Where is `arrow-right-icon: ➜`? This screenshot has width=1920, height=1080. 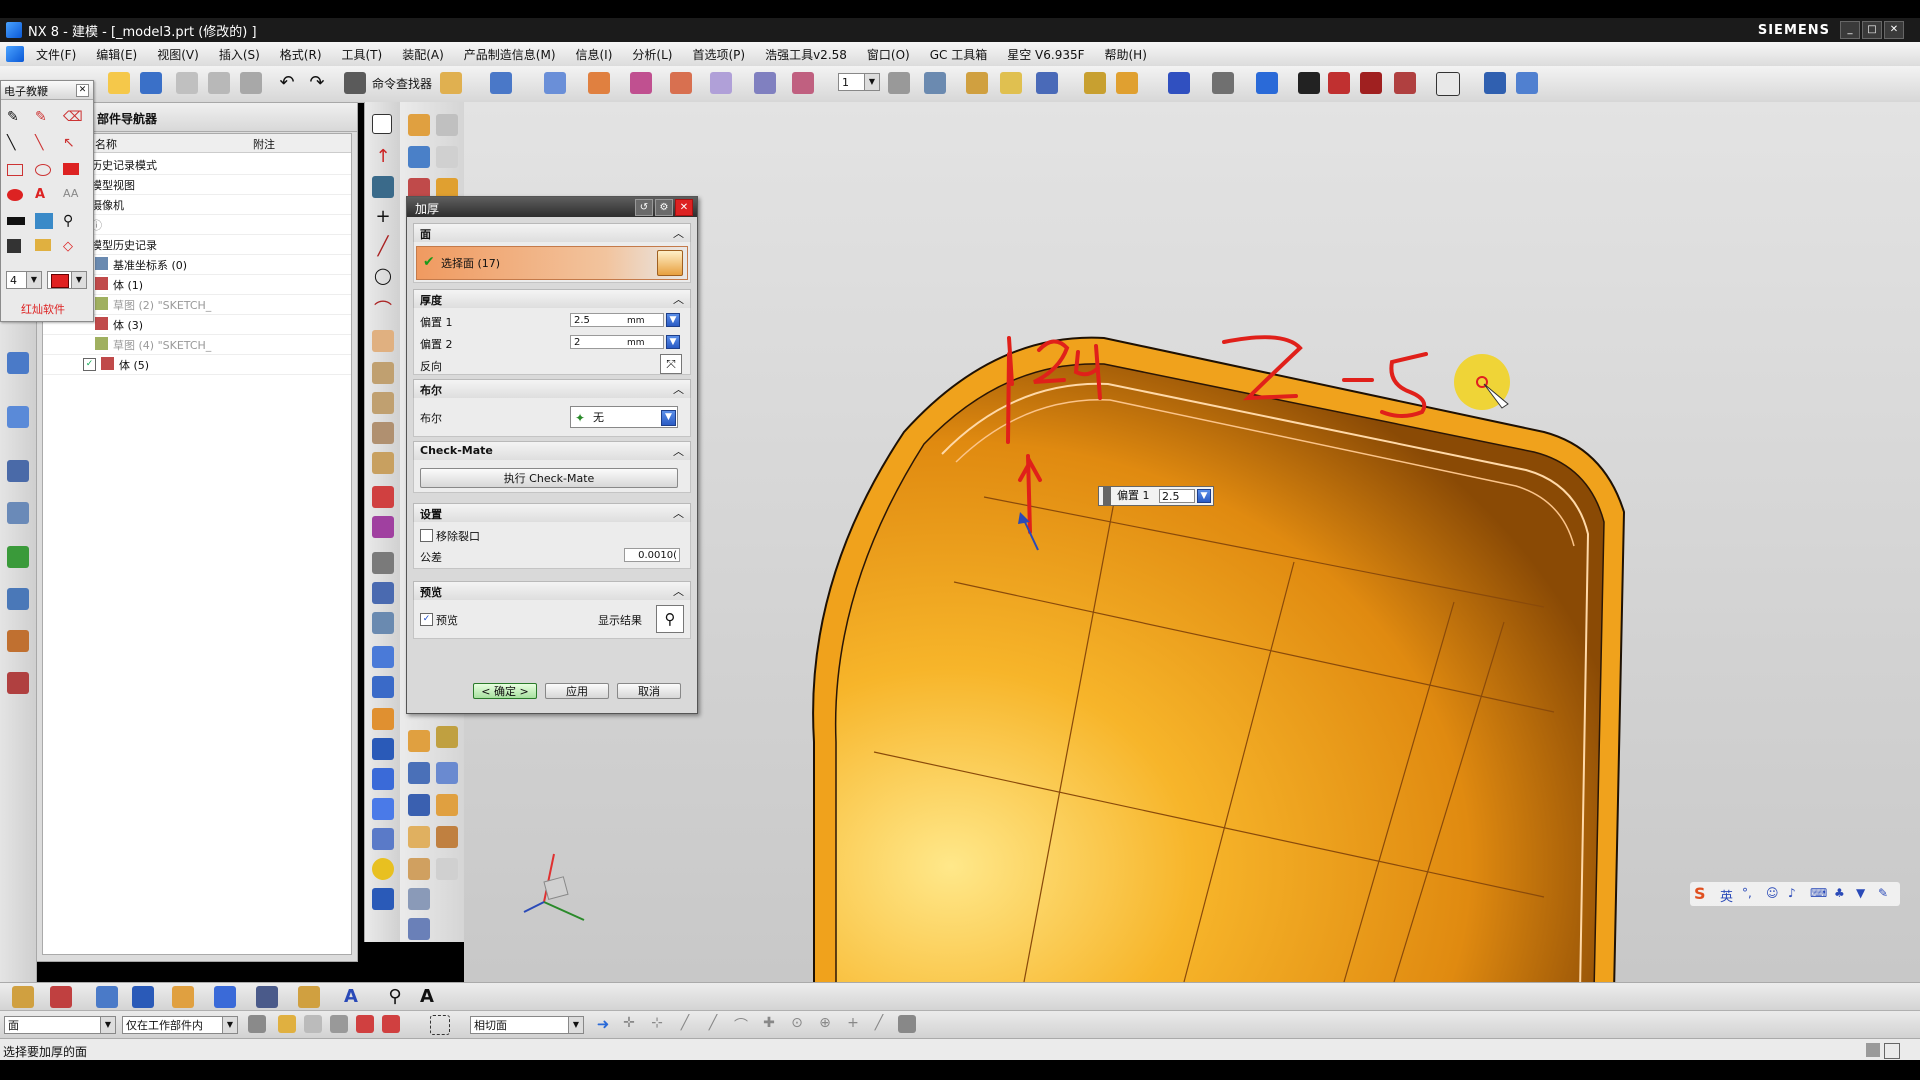
arrow-right-icon: ➜ is located at coordinates (603, 1024).